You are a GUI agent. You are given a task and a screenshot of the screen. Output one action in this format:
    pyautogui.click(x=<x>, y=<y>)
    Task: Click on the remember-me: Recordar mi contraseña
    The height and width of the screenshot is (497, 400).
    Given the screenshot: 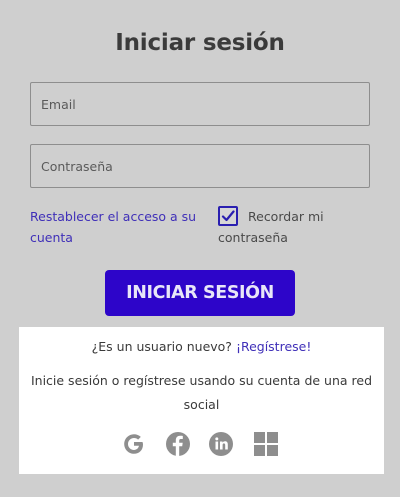 What is the action you would take?
    pyautogui.click(x=293, y=227)
    